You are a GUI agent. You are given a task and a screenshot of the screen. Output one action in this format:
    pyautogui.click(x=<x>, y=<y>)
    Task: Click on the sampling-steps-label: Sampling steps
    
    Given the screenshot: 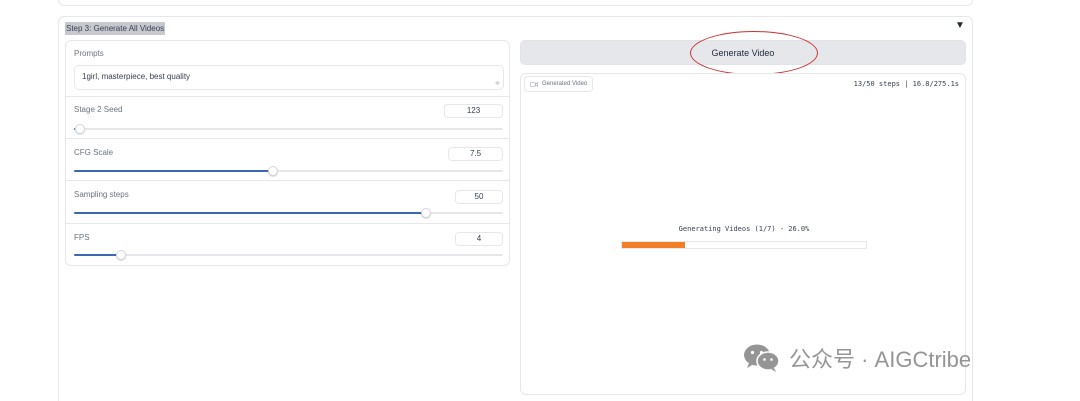 What is the action you would take?
    pyautogui.click(x=101, y=194)
    